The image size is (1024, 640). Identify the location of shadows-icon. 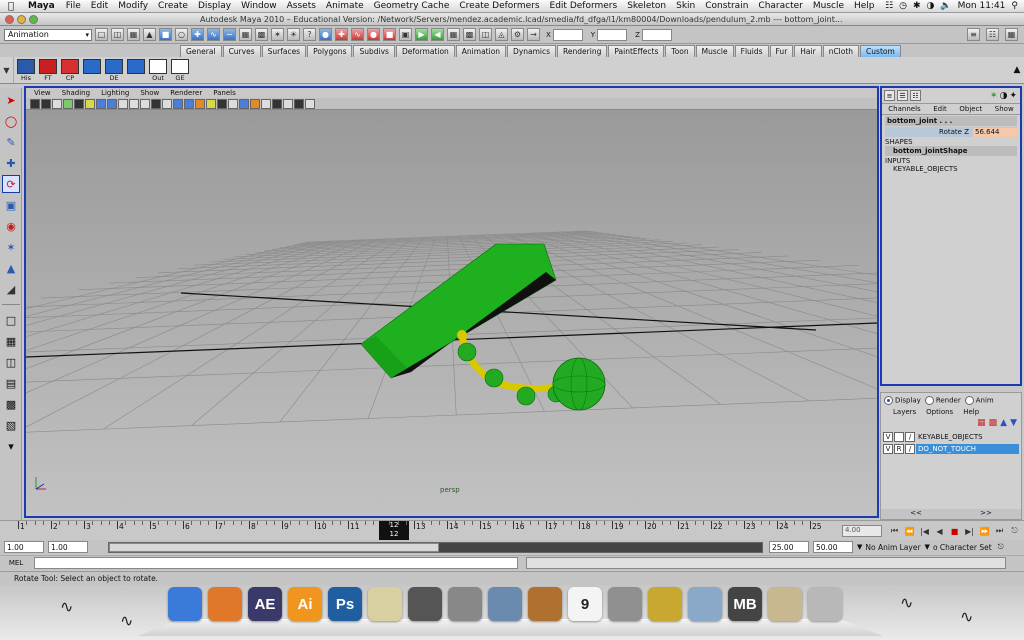
(222, 103).